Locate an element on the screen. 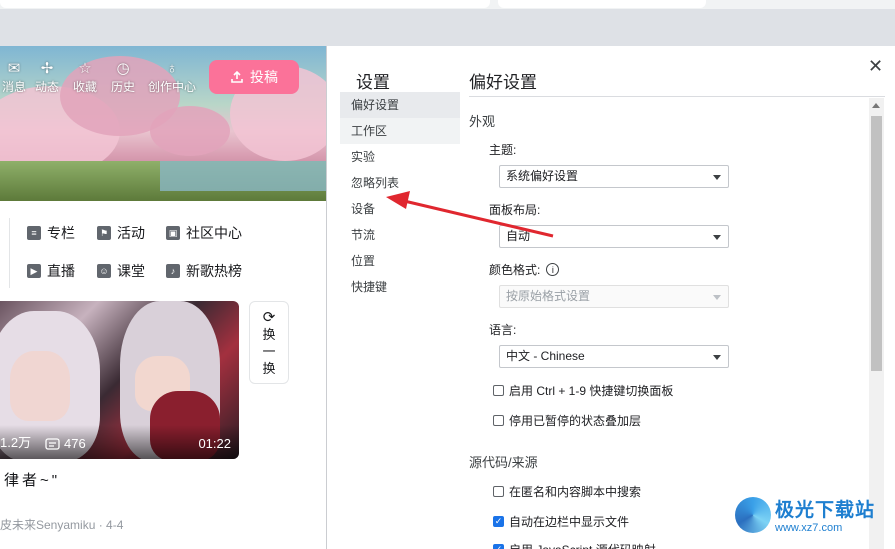 This screenshot has width=895, height=549. video-thumbnail: 1.2万 476 01:22 is located at coordinates (119, 380).